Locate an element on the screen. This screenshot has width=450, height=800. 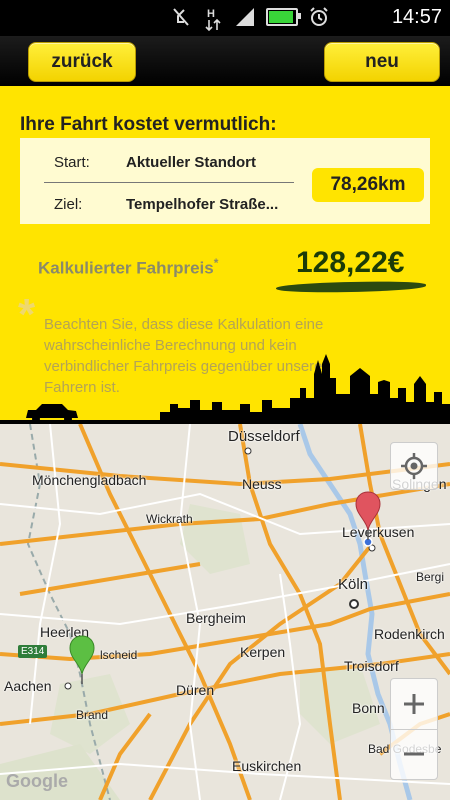
city-label-bergisch: Bergi is located at coordinates (430, 577).